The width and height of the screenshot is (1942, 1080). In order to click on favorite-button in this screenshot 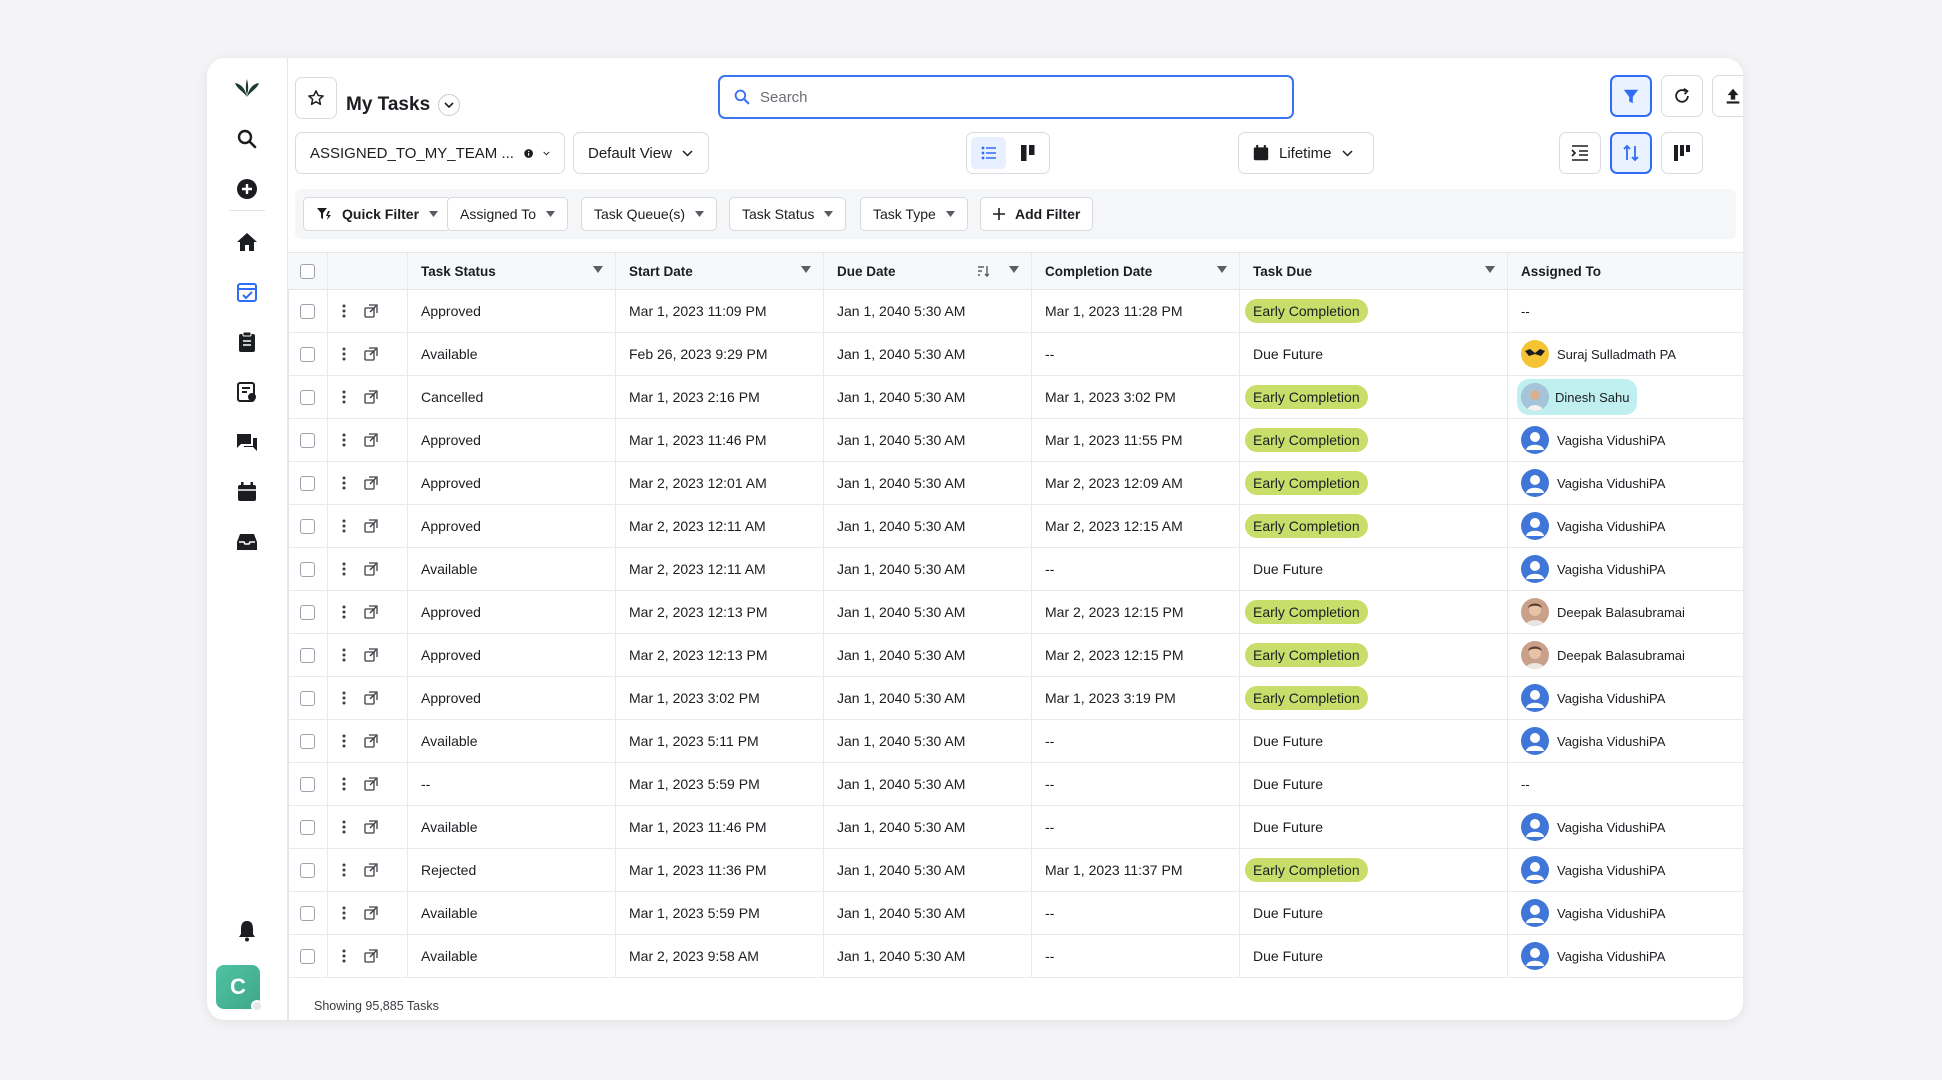, I will do `click(316, 98)`.